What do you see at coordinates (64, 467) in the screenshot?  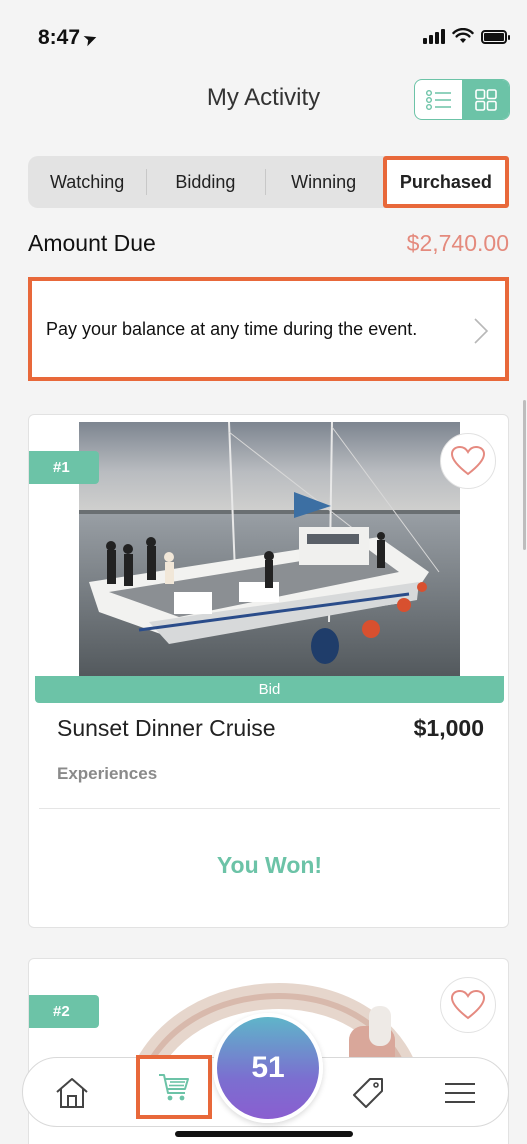 I see `rank-badge: #1` at bounding box center [64, 467].